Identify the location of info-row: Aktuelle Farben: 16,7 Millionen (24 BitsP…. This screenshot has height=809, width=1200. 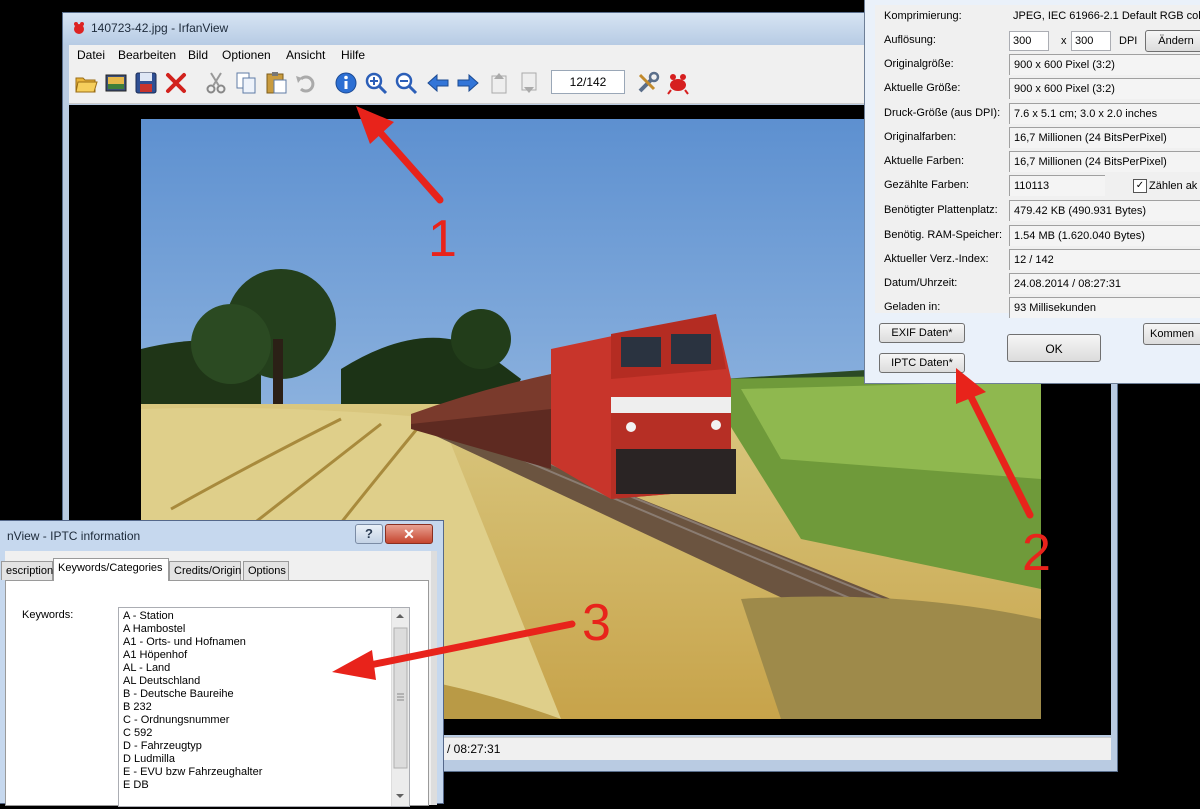
(1037, 162).